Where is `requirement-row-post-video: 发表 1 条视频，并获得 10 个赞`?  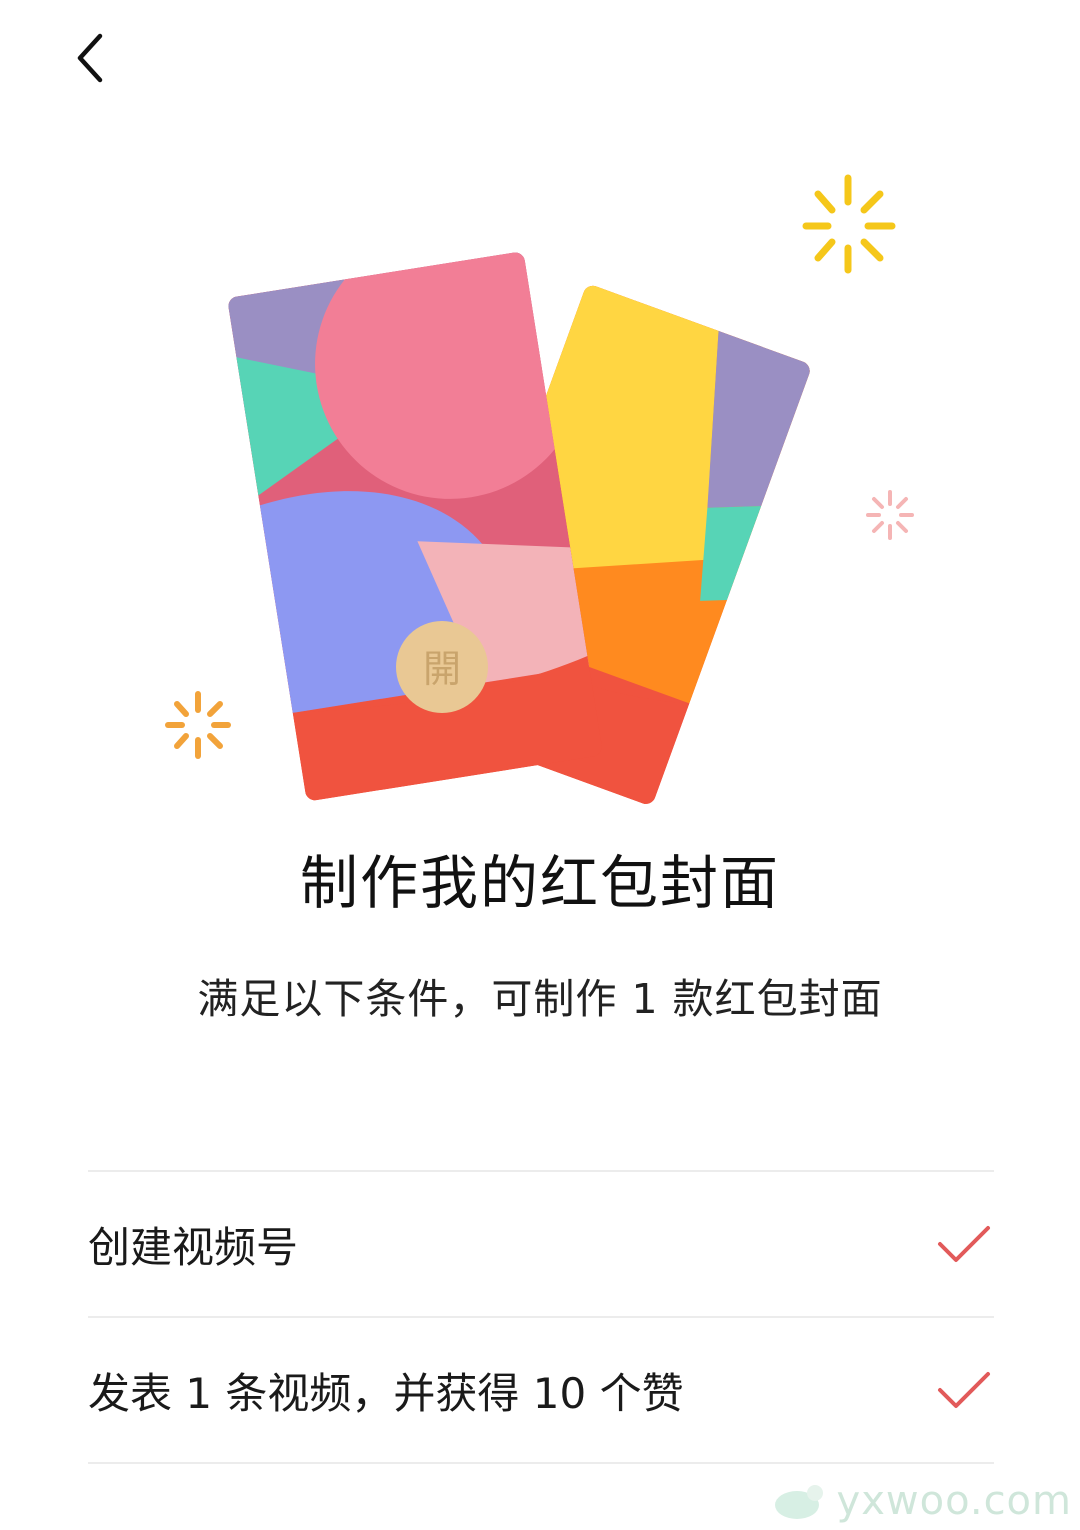 requirement-row-post-video: 发表 1 条视频，并获得 10 个赞 is located at coordinates (541, 1390).